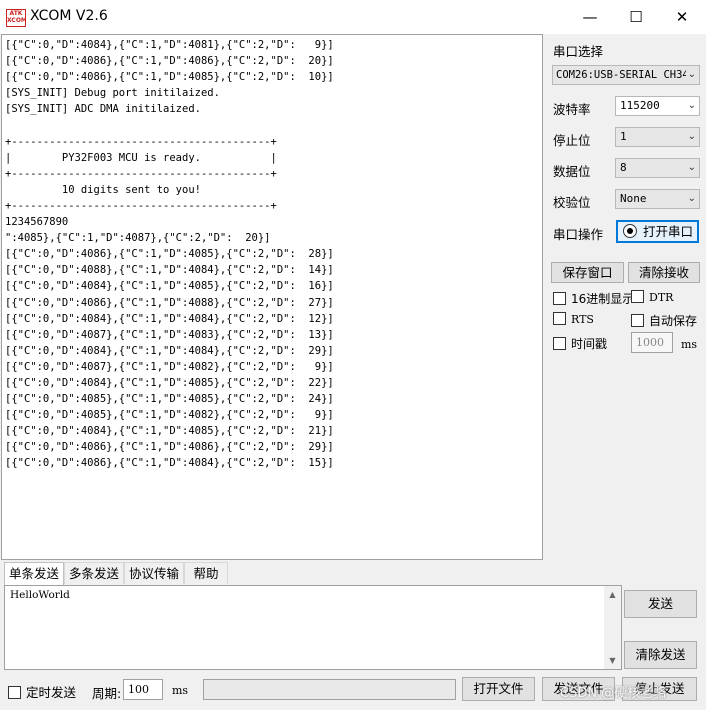  What do you see at coordinates (154, 573) in the screenshot?
I see `tab-protocol: 协议传输` at bounding box center [154, 573].